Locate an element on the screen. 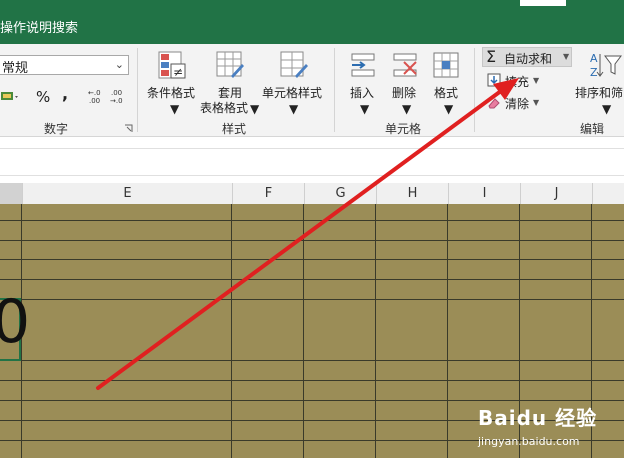 This screenshot has height=458, width=624. baidu-logo: Baidu 经验 is located at coordinates (538, 418).